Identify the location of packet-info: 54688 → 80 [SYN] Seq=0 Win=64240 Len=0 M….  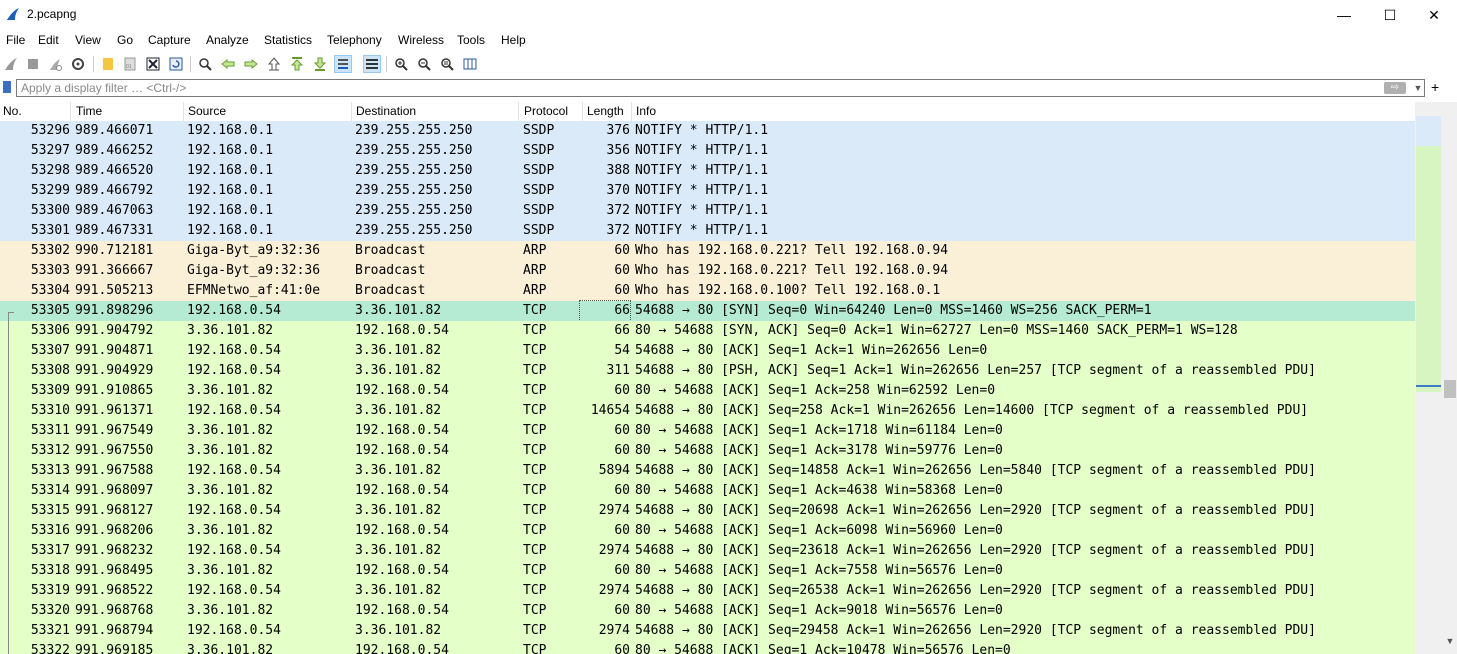
(893, 310).